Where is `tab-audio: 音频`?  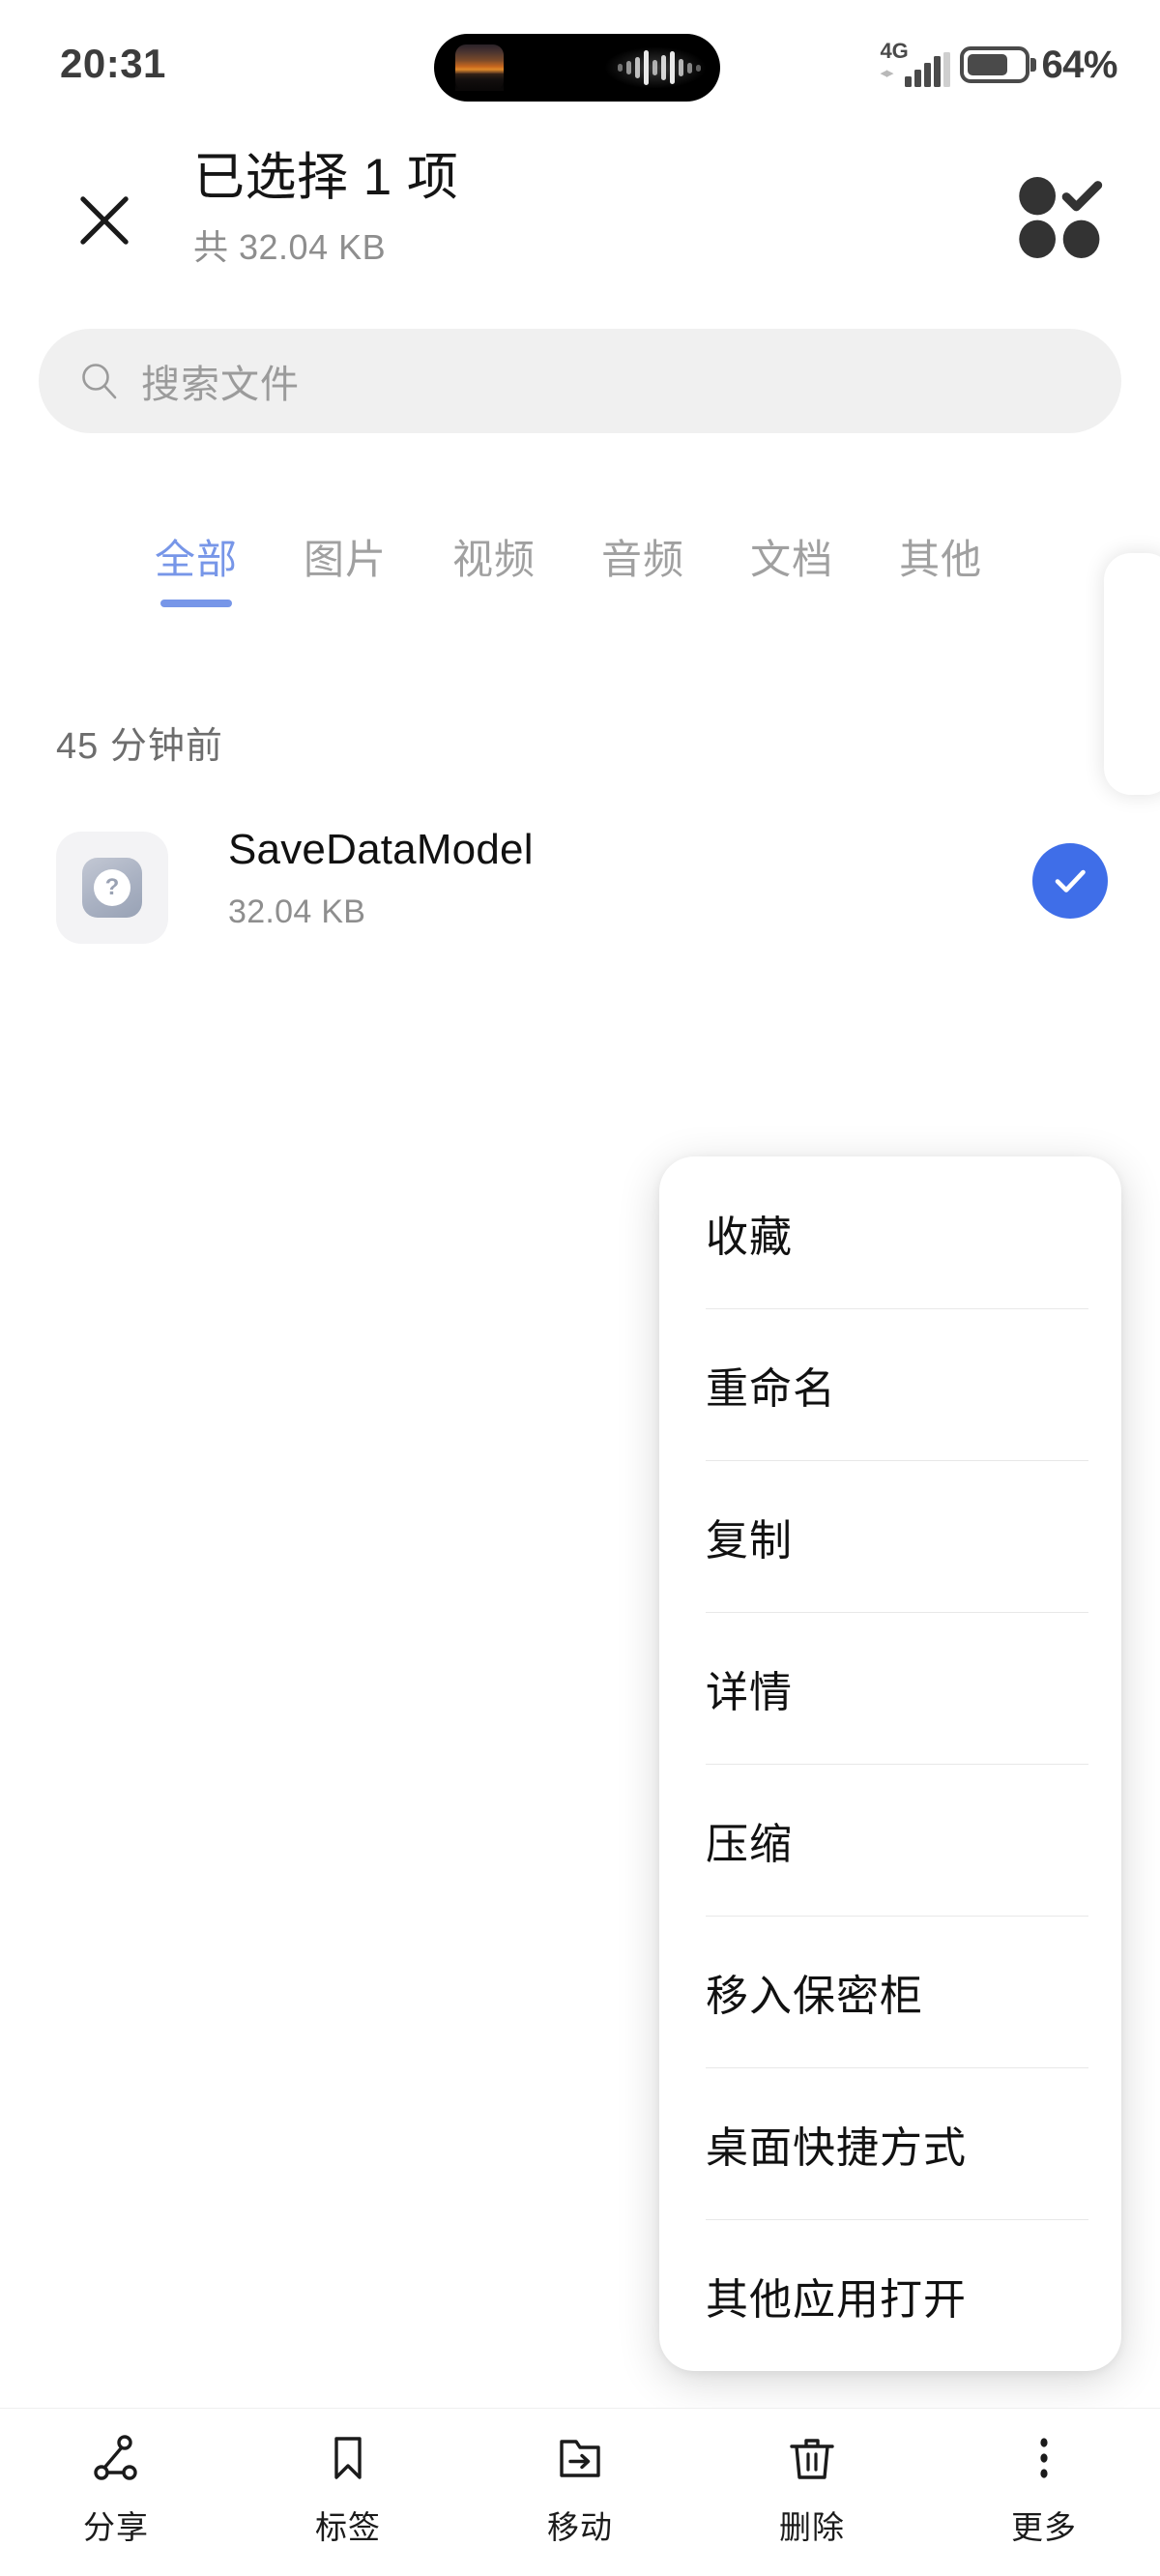
tab-audio: 音频 is located at coordinates (642, 551).